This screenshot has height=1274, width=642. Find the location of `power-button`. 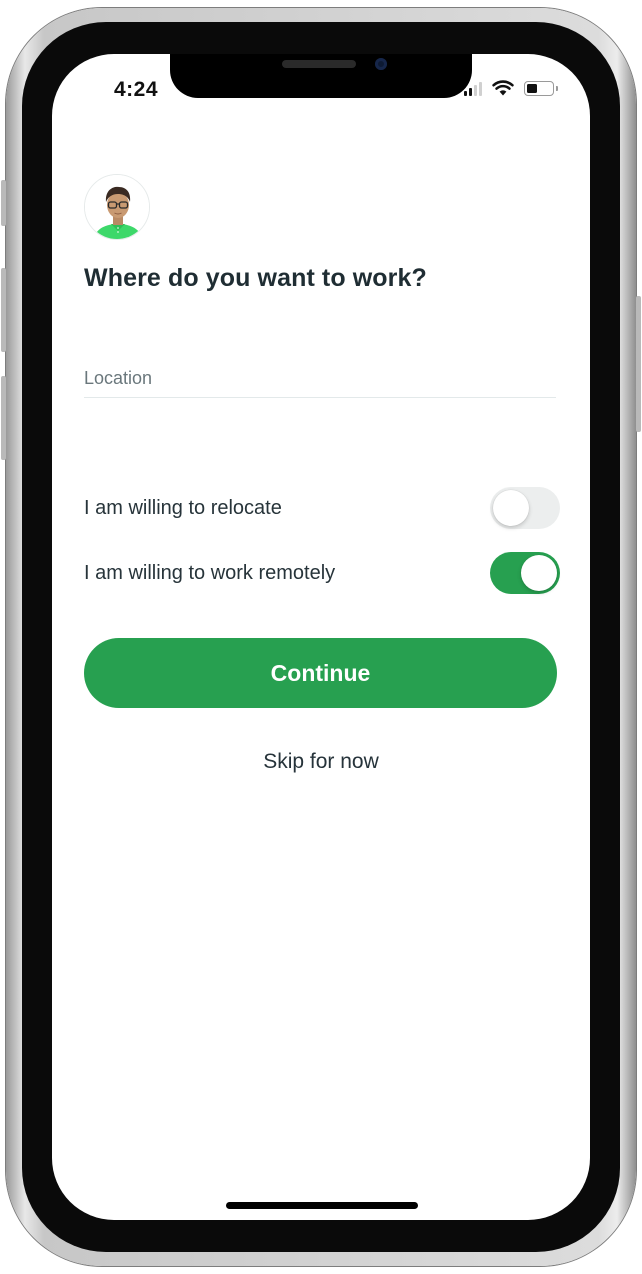

power-button is located at coordinates (638, 364).